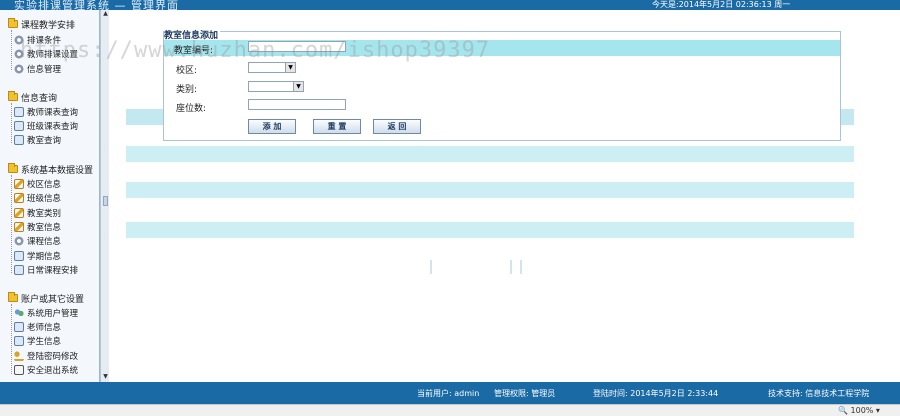  I want to click on pager, so click(480, 267).